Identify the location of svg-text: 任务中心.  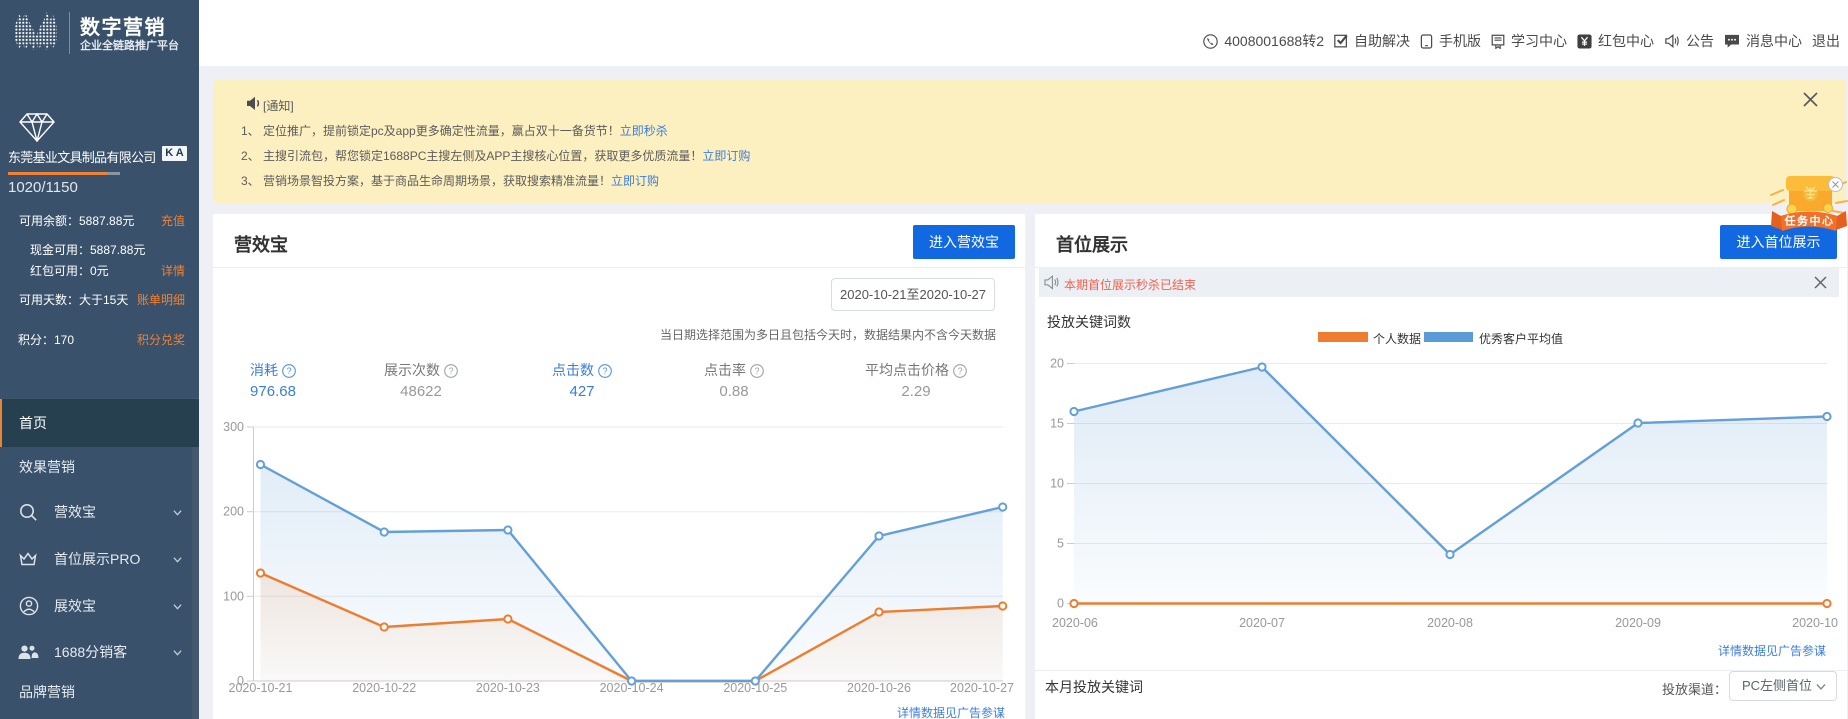
(1809, 221).